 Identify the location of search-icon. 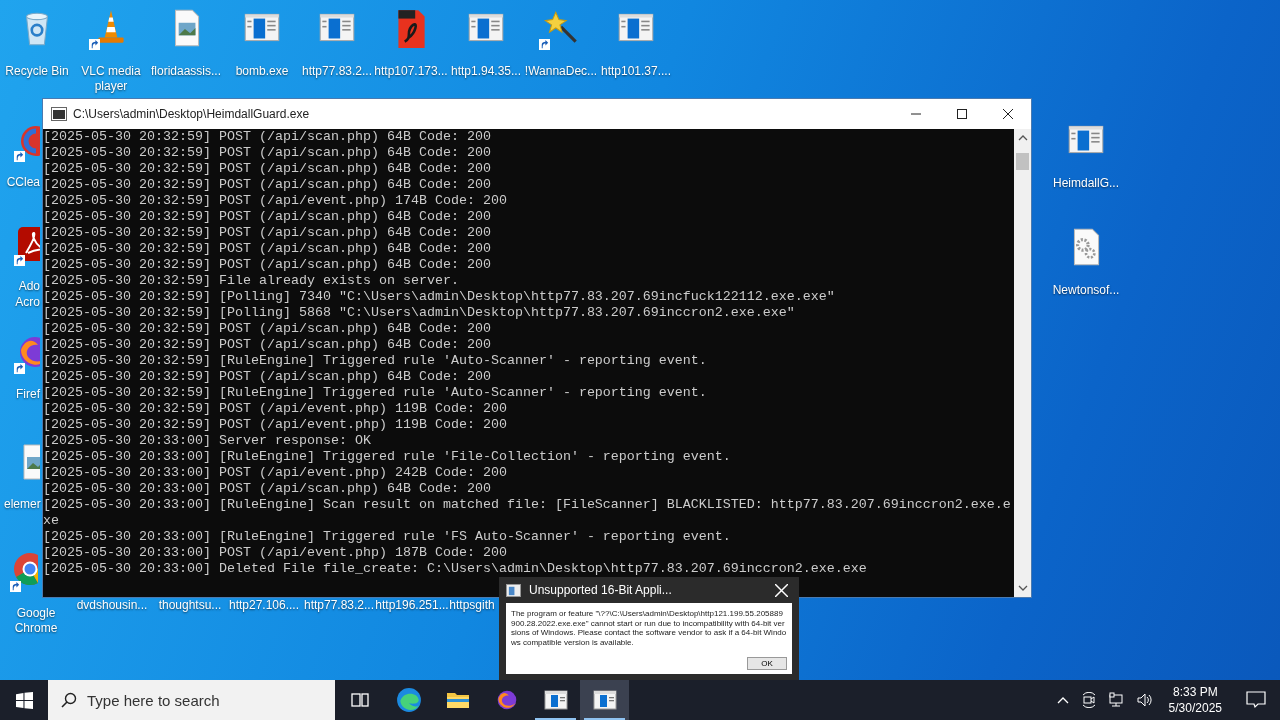
(69, 700).